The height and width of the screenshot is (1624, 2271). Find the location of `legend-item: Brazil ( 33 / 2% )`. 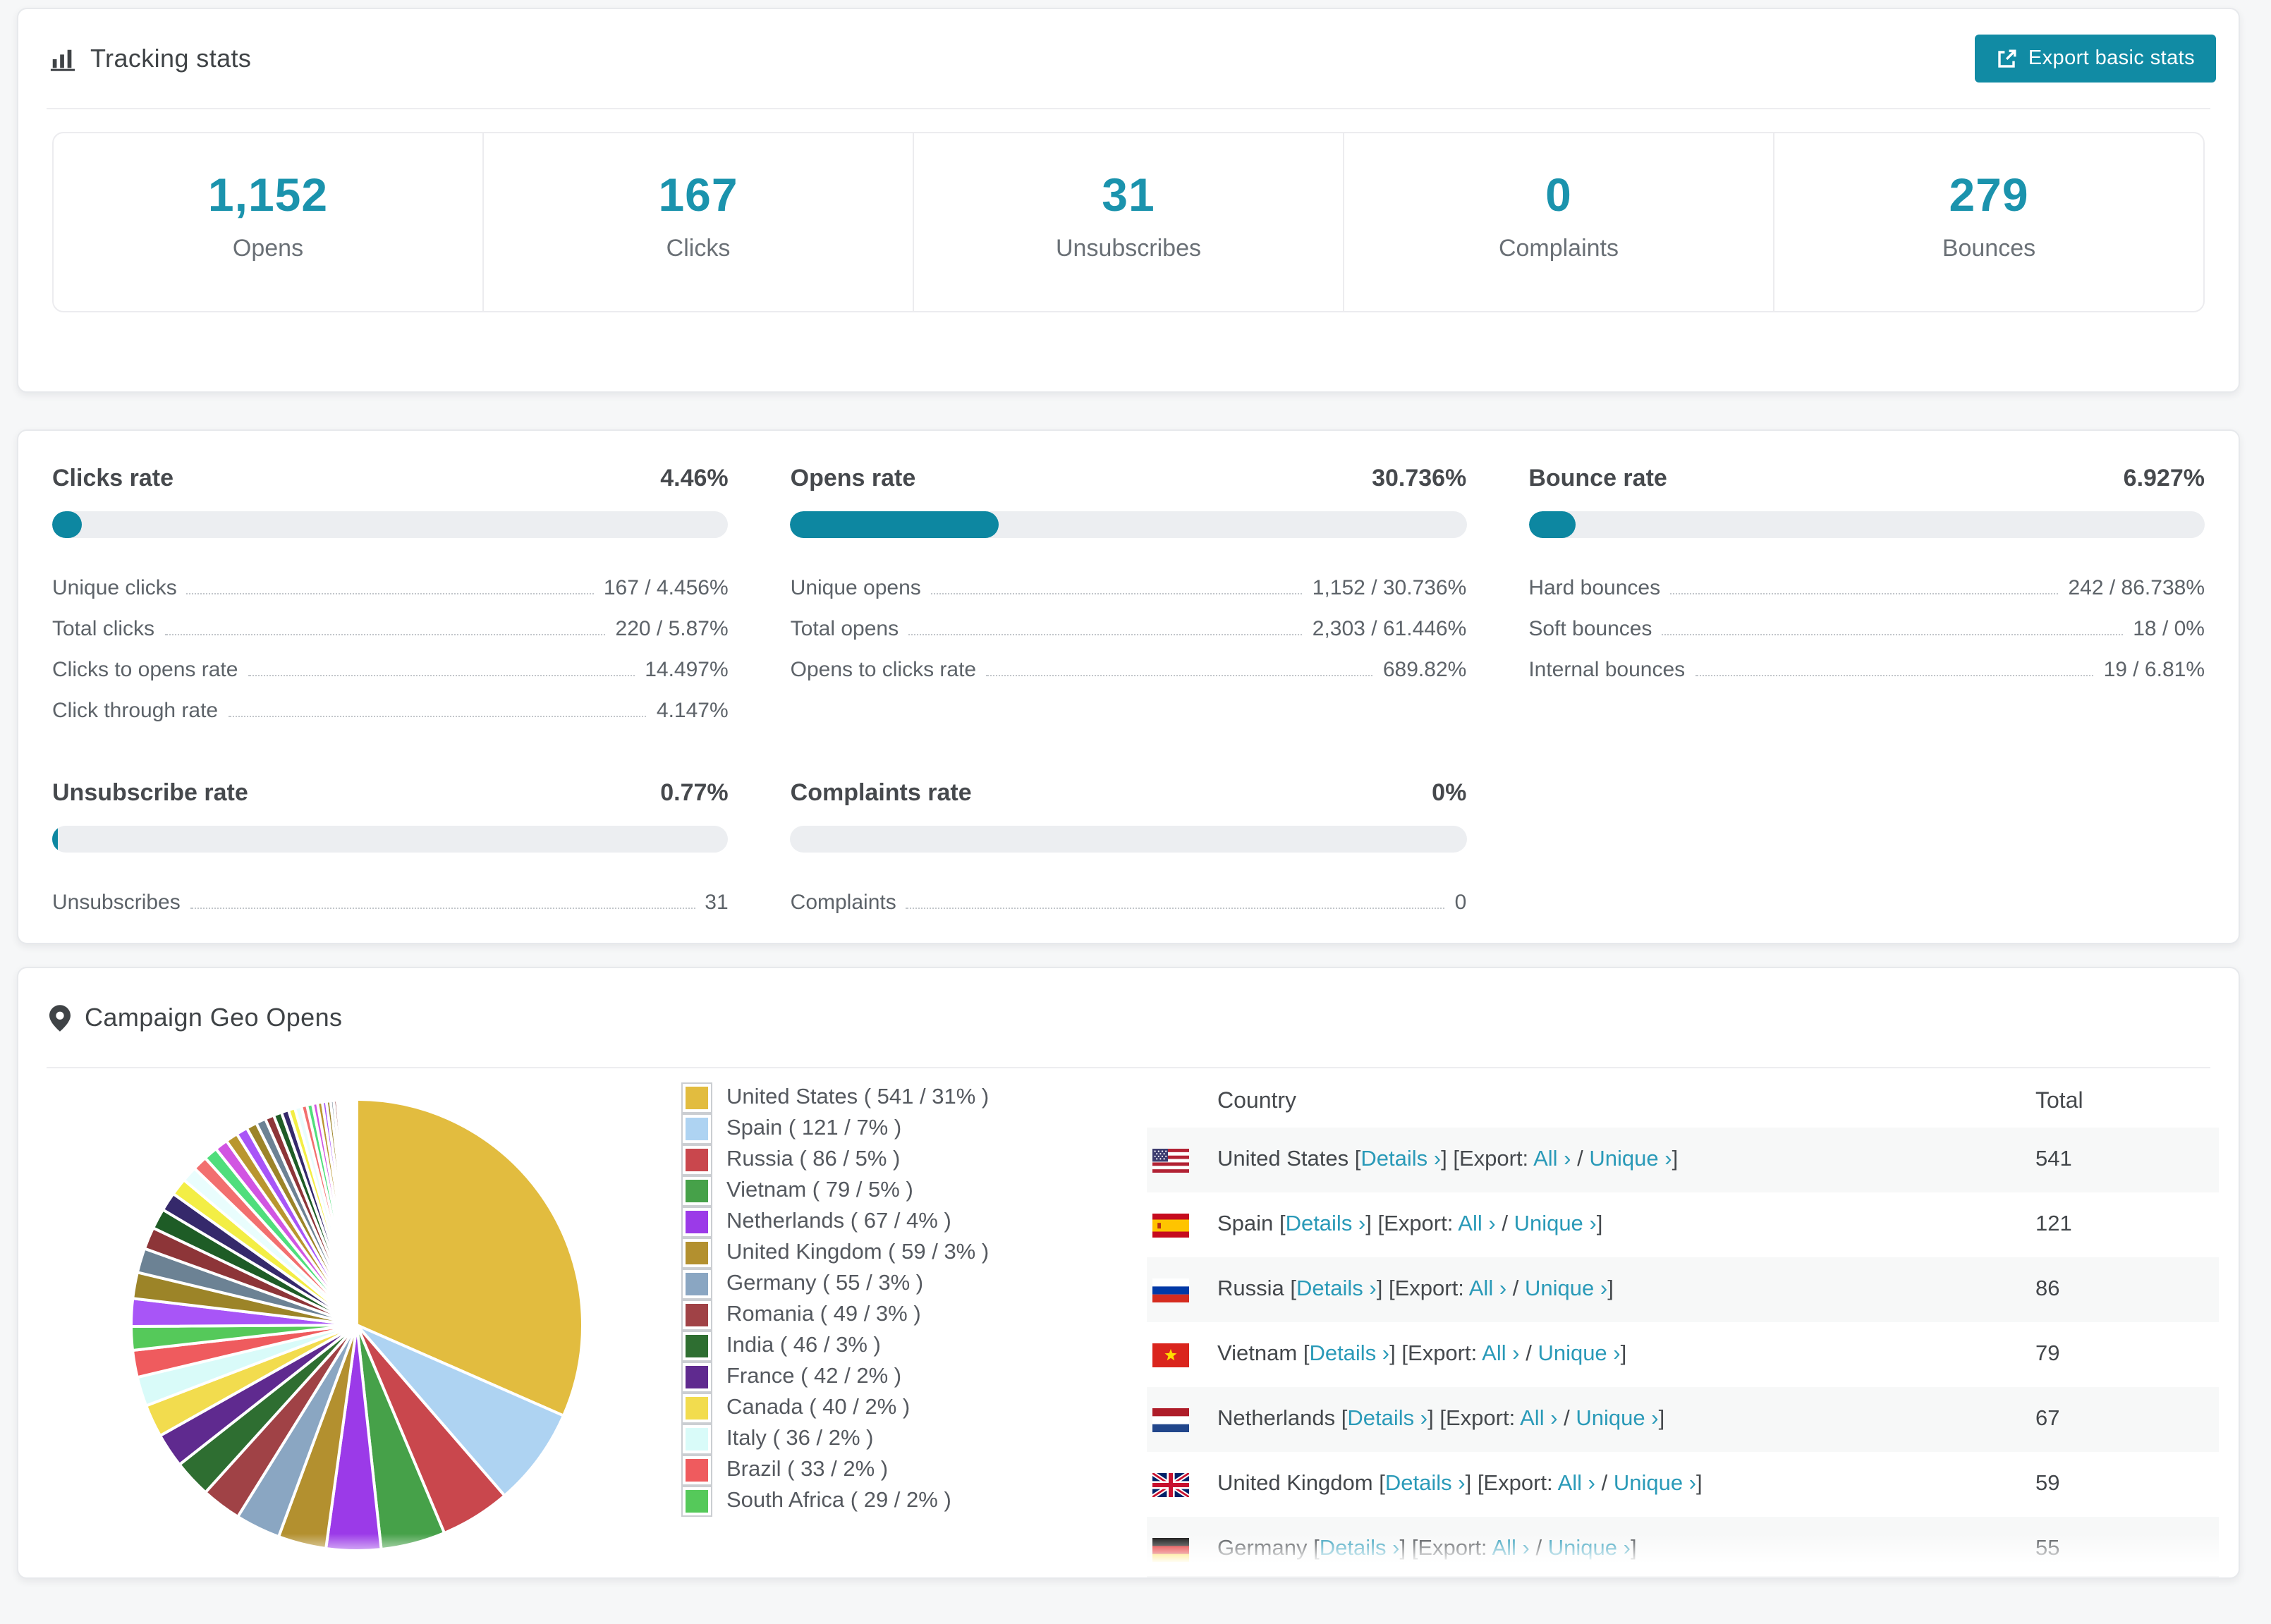

legend-item: Brazil ( 33 / 2% ) is located at coordinates (873, 1470).